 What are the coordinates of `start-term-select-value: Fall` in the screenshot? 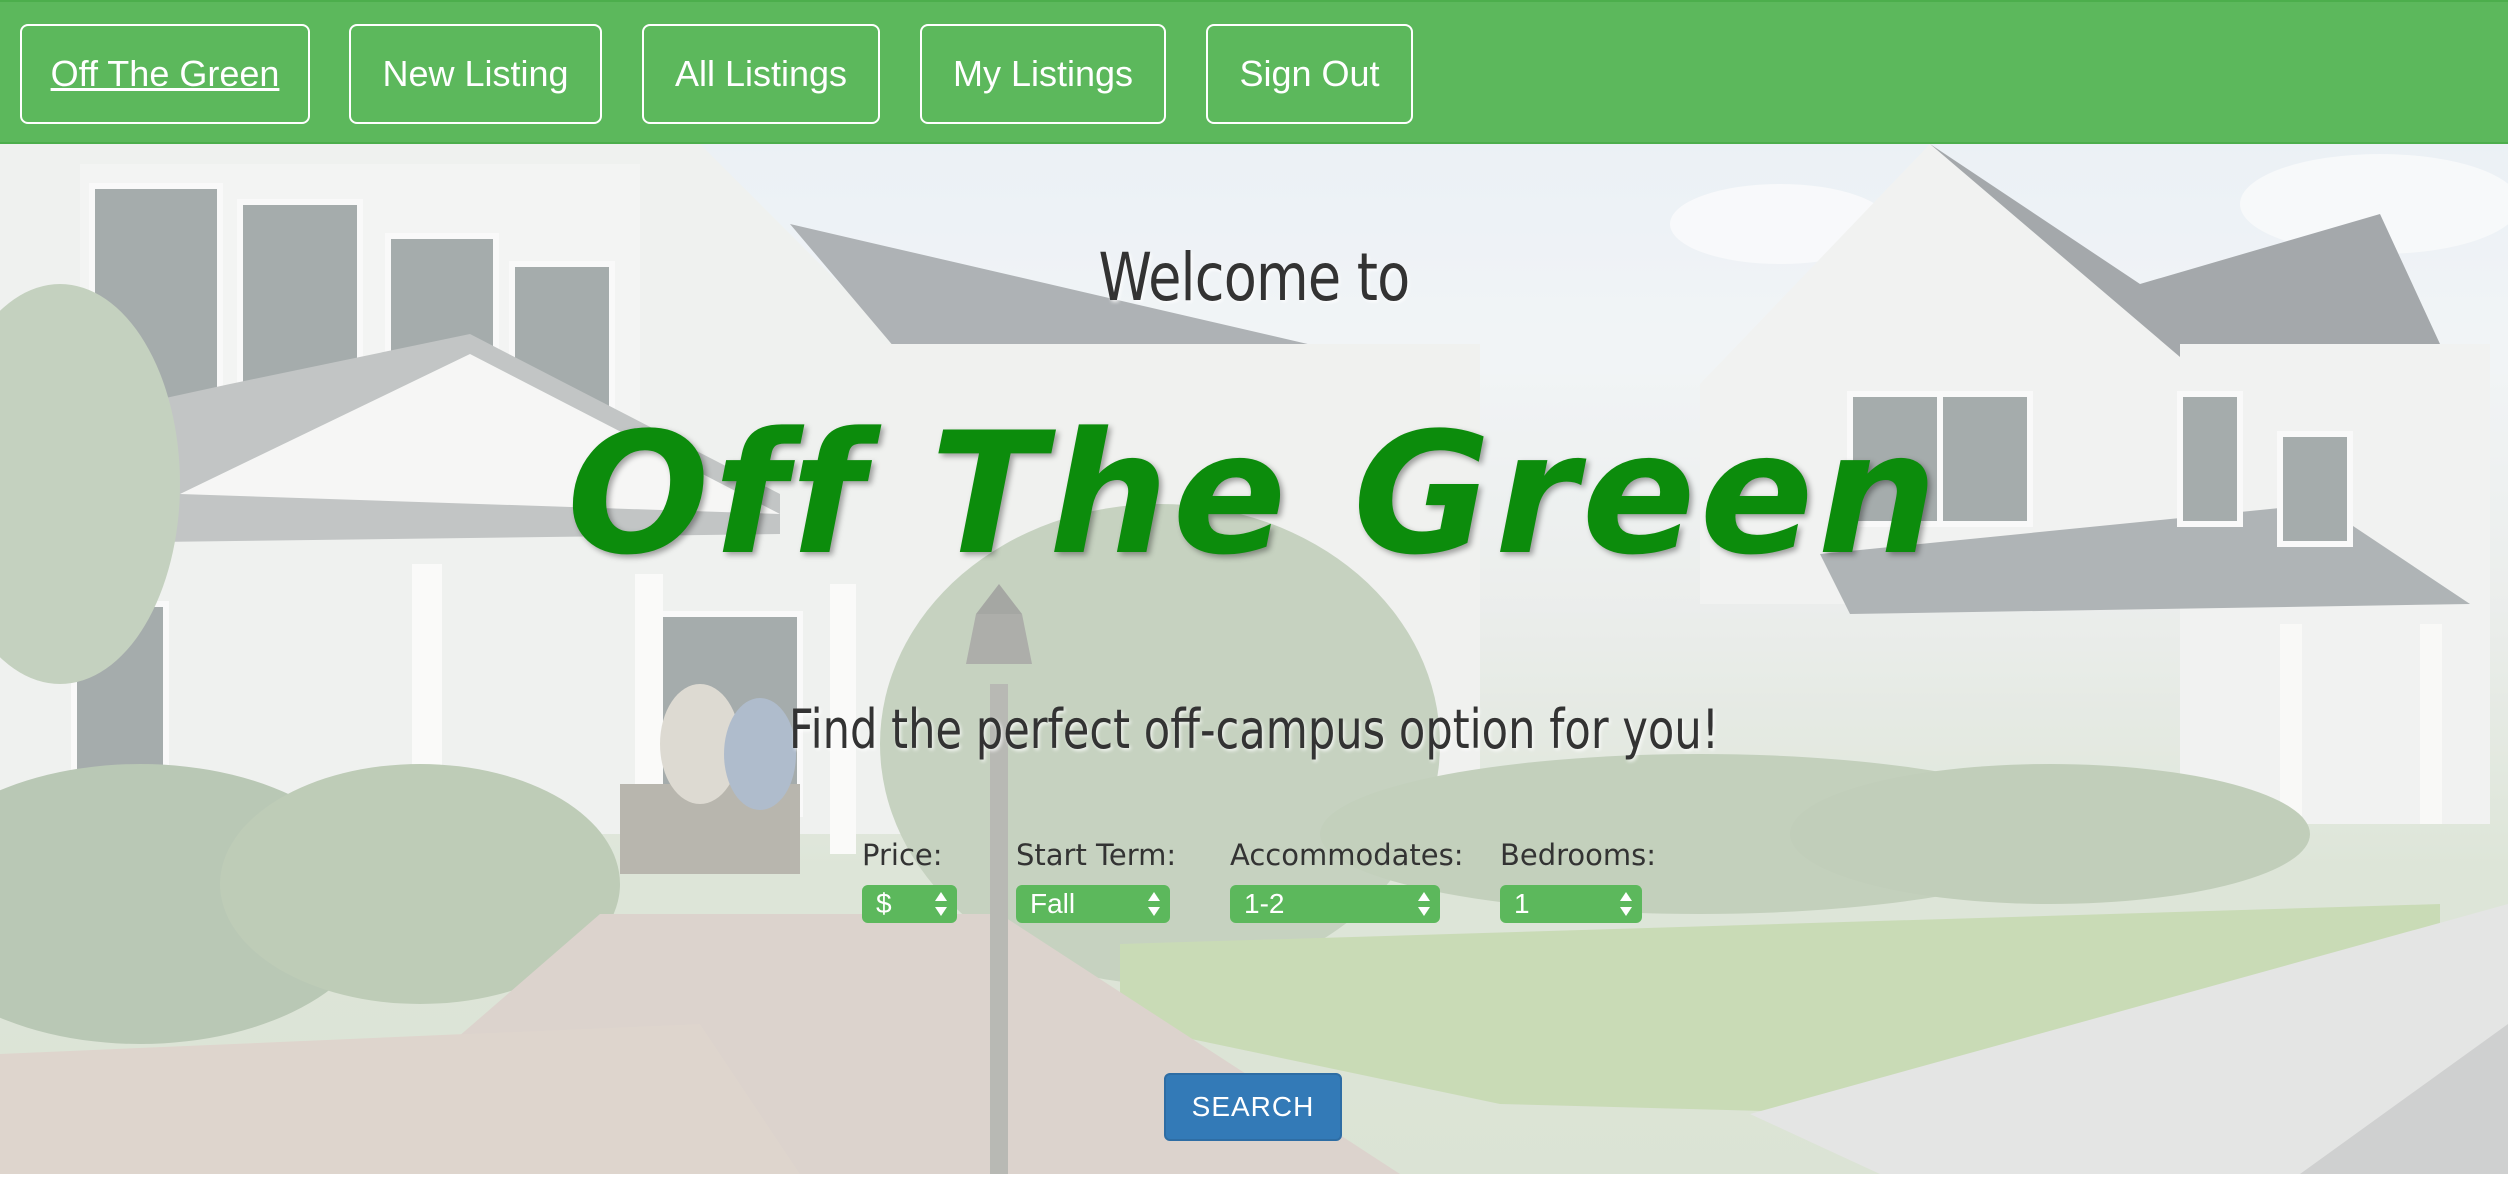 It's located at (1053, 903).